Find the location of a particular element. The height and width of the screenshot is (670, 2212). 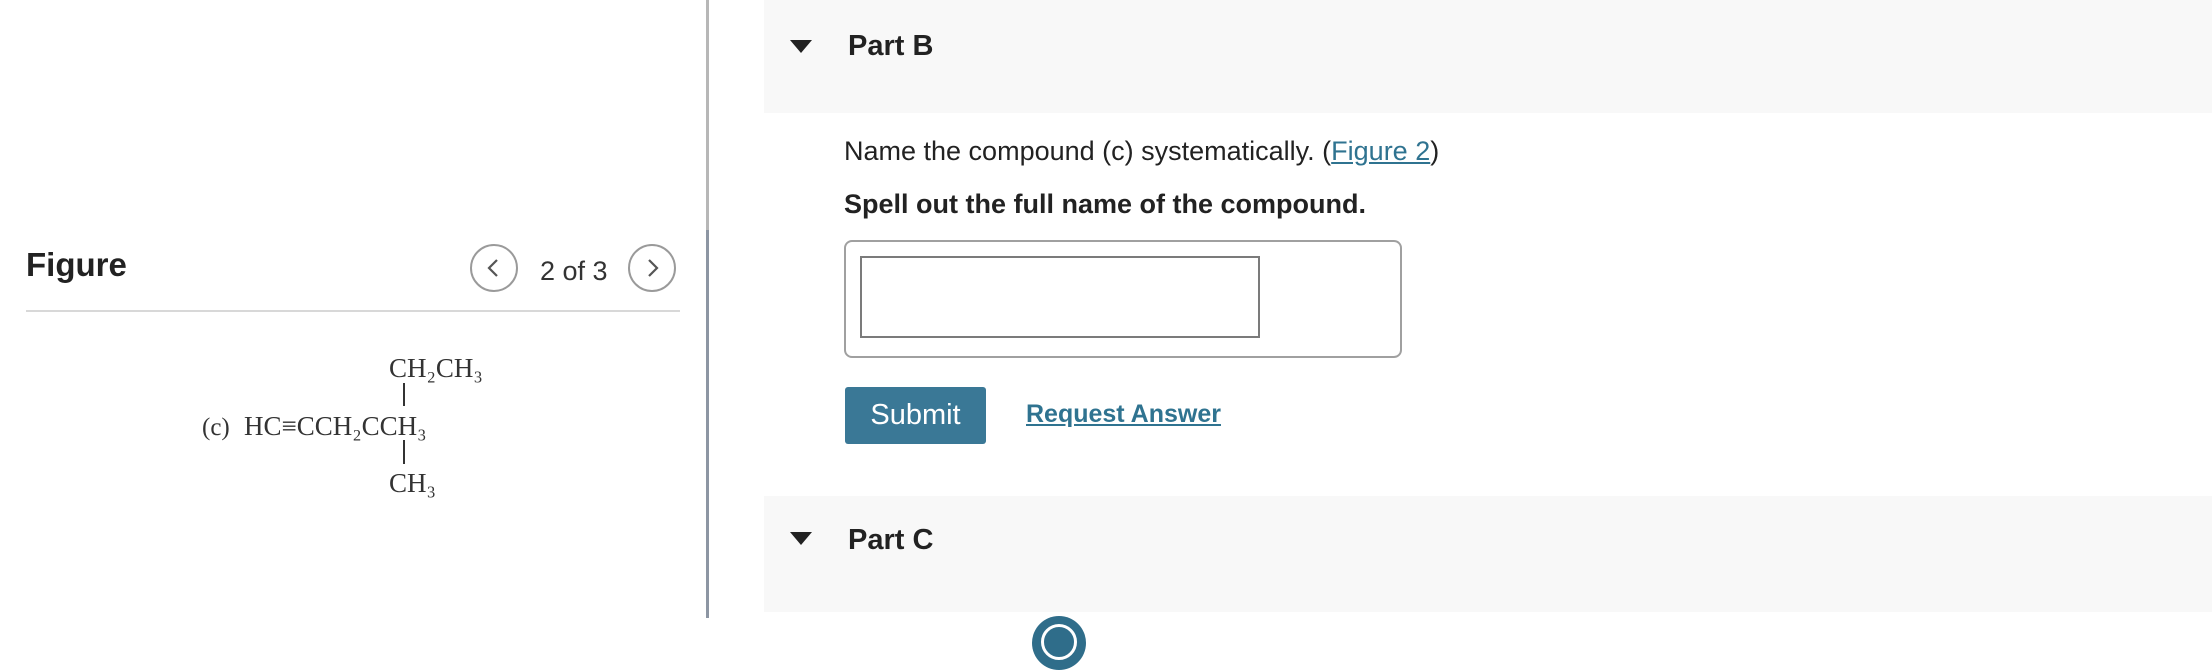

answer-container is located at coordinates (1123, 299).